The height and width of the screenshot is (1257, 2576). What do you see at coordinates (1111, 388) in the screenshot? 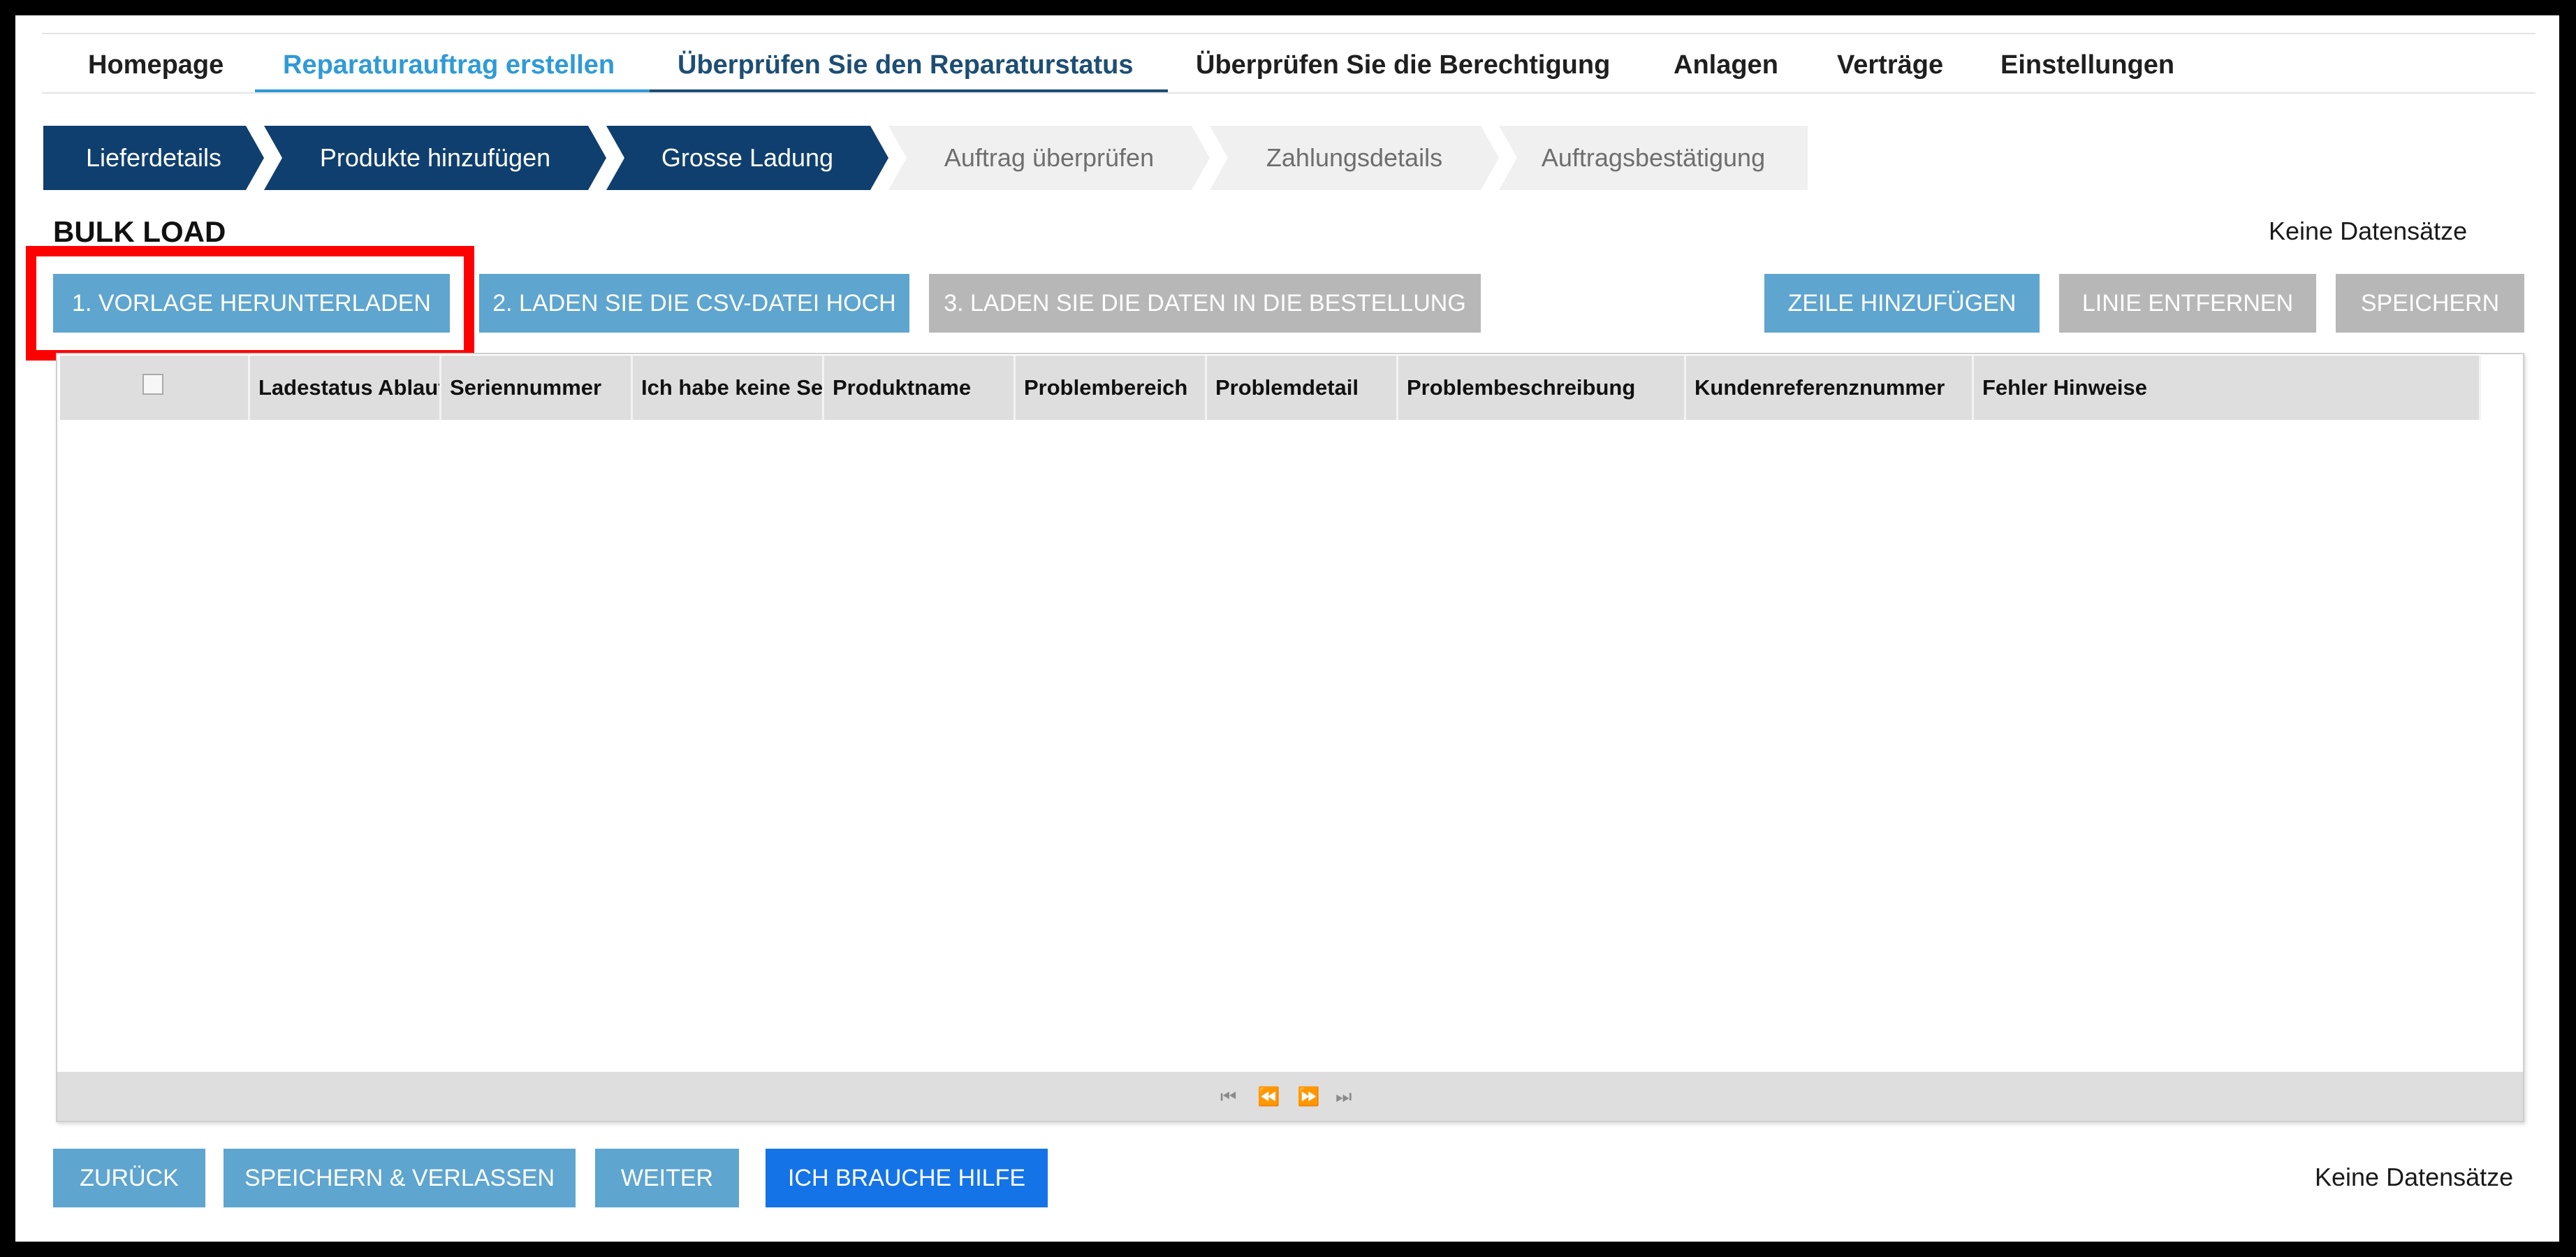
I see `column-header: Problembereich` at bounding box center [1111, 388].